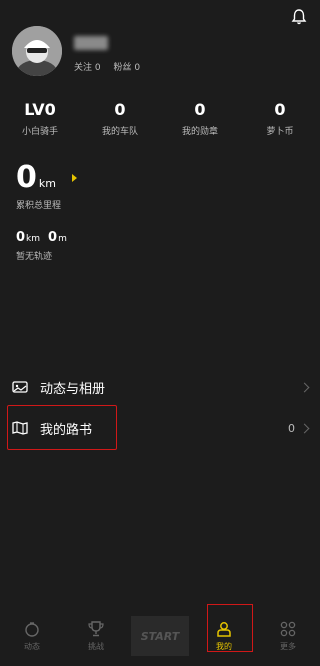  I want to click on tab-label: 更多, so click(288, 646).